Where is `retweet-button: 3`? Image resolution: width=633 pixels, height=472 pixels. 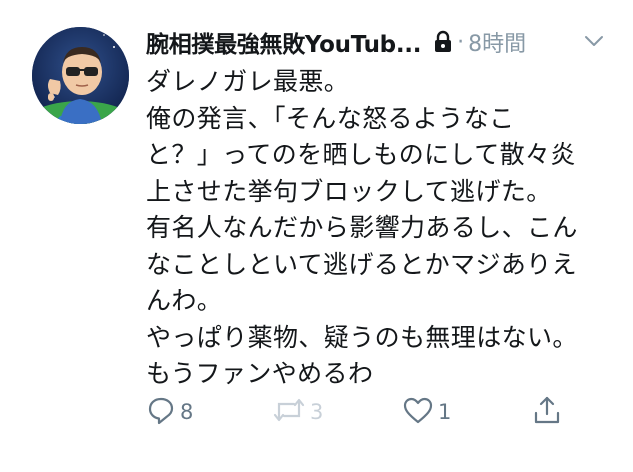 retweet-button: 3 is located at coordinates (297, 412).